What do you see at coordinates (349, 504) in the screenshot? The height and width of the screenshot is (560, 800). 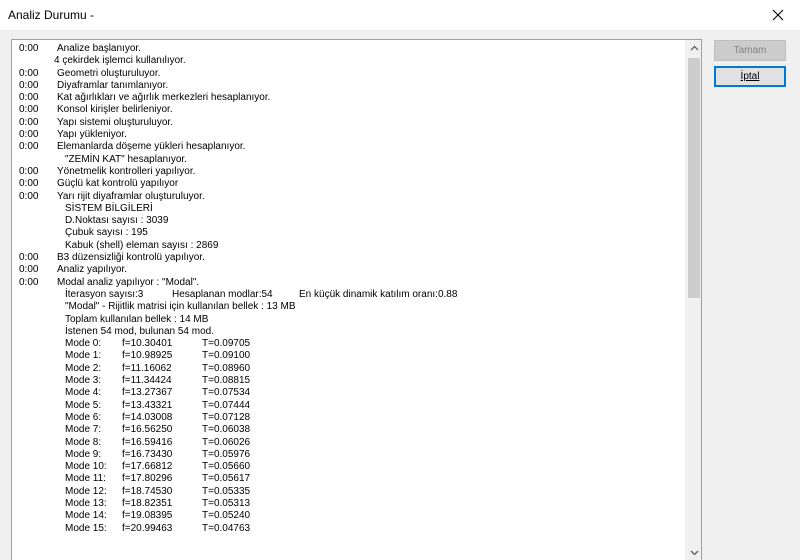 I see `mode-row: Mode 13: f=18.82351 T=0.05313` at bounding box center [349, 504].